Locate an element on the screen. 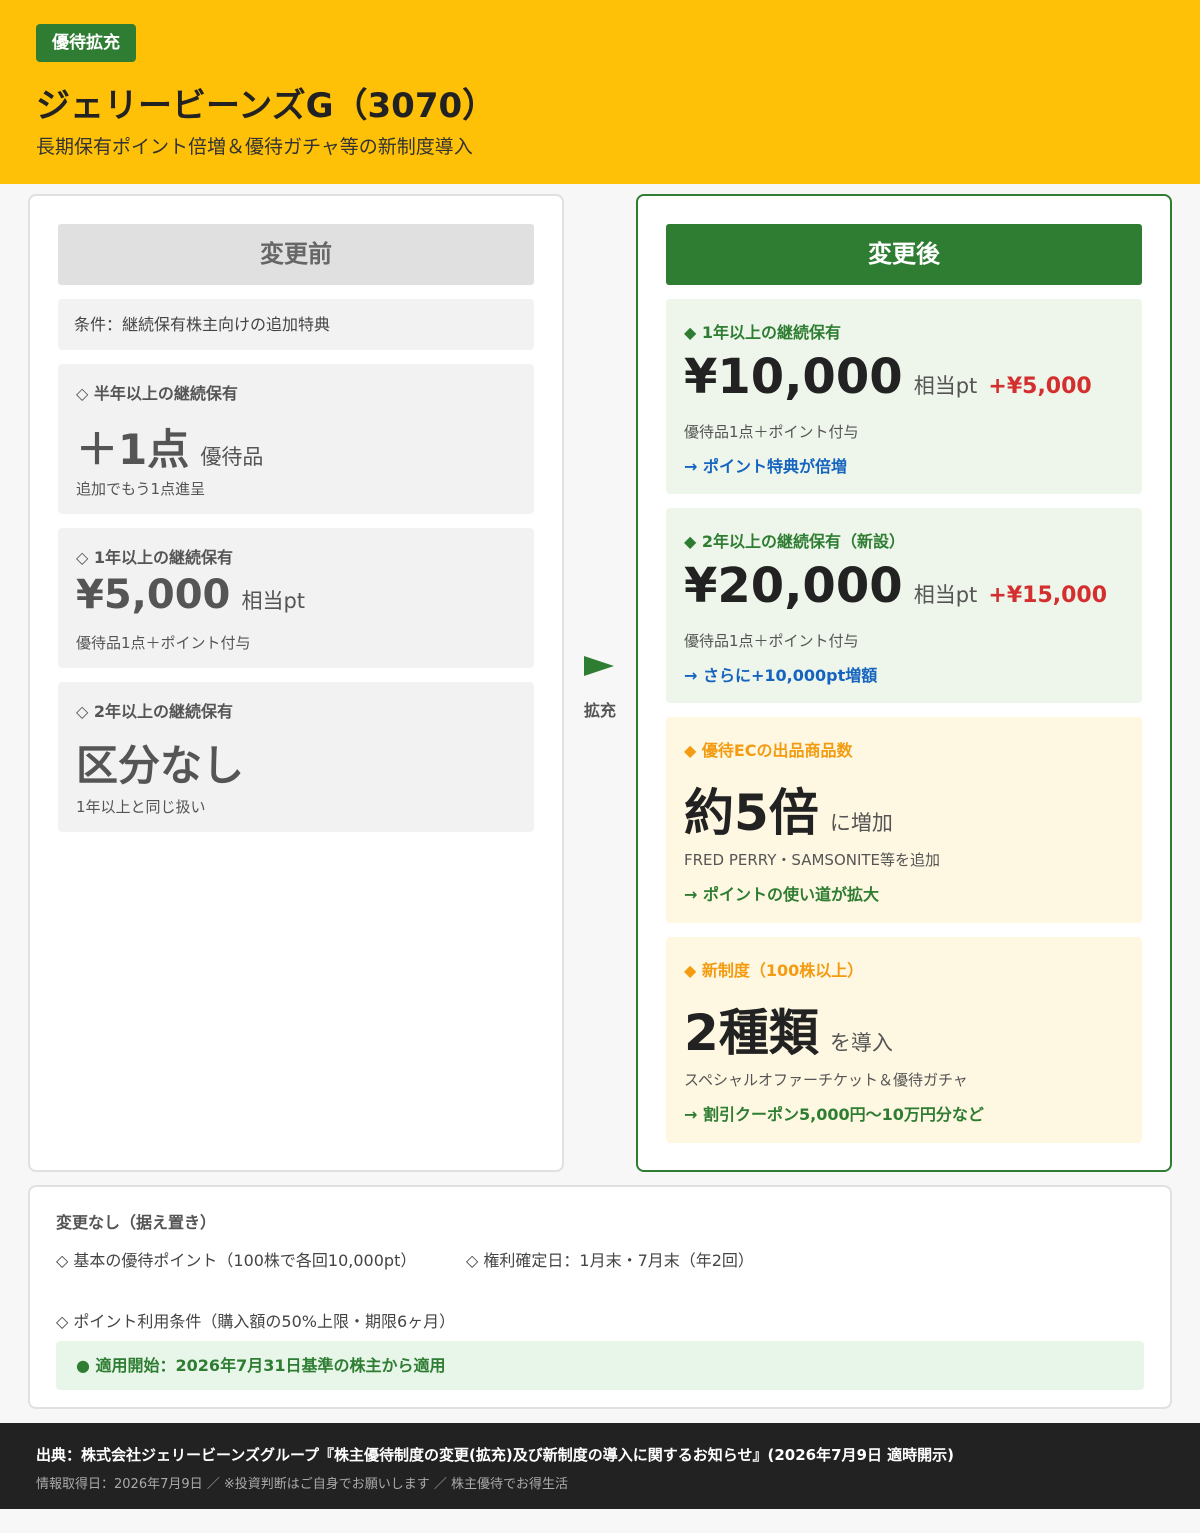 The height and width of the screenshot is (1533, 1200). before-card-half-year: ◇ 半年以上の継続保有 ＋1点 優待品 追加でもう1点進呈 is located at coordinates (296, 439).